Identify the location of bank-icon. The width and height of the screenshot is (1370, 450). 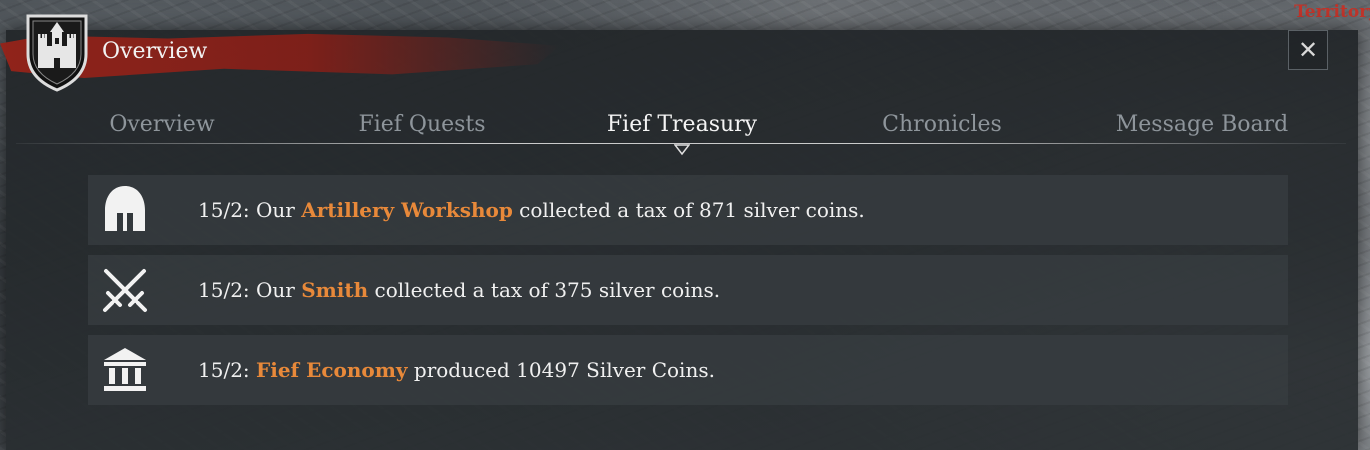
(125, 370).